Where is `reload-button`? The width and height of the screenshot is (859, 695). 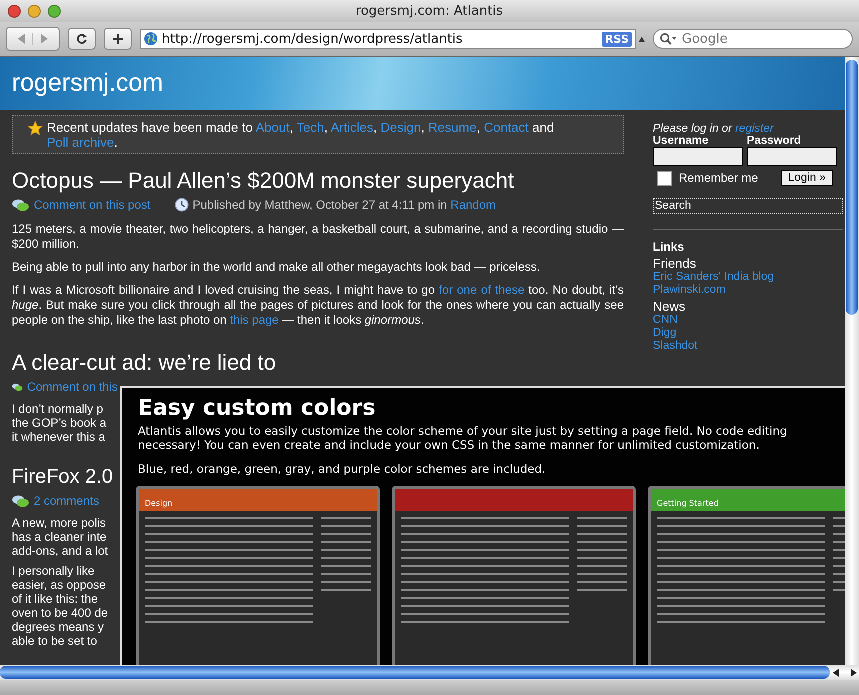 reload-button is located at coordinates (82, 39).